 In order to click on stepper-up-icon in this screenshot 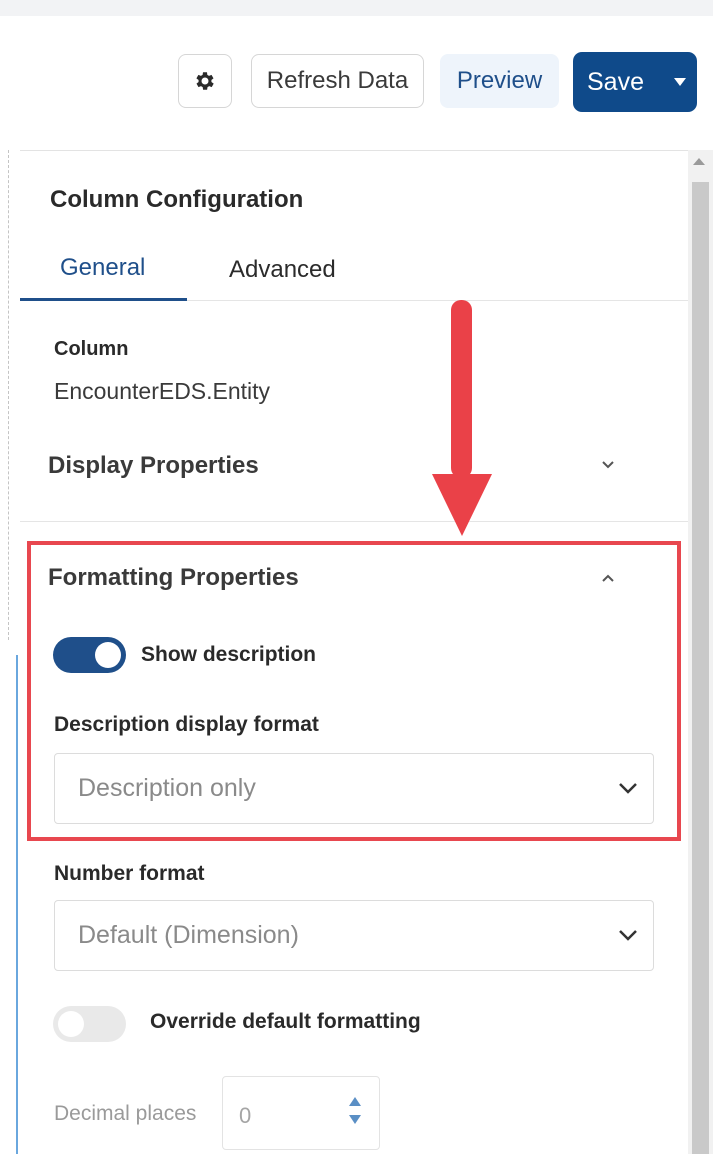, I will do `click(355, 1101)`.